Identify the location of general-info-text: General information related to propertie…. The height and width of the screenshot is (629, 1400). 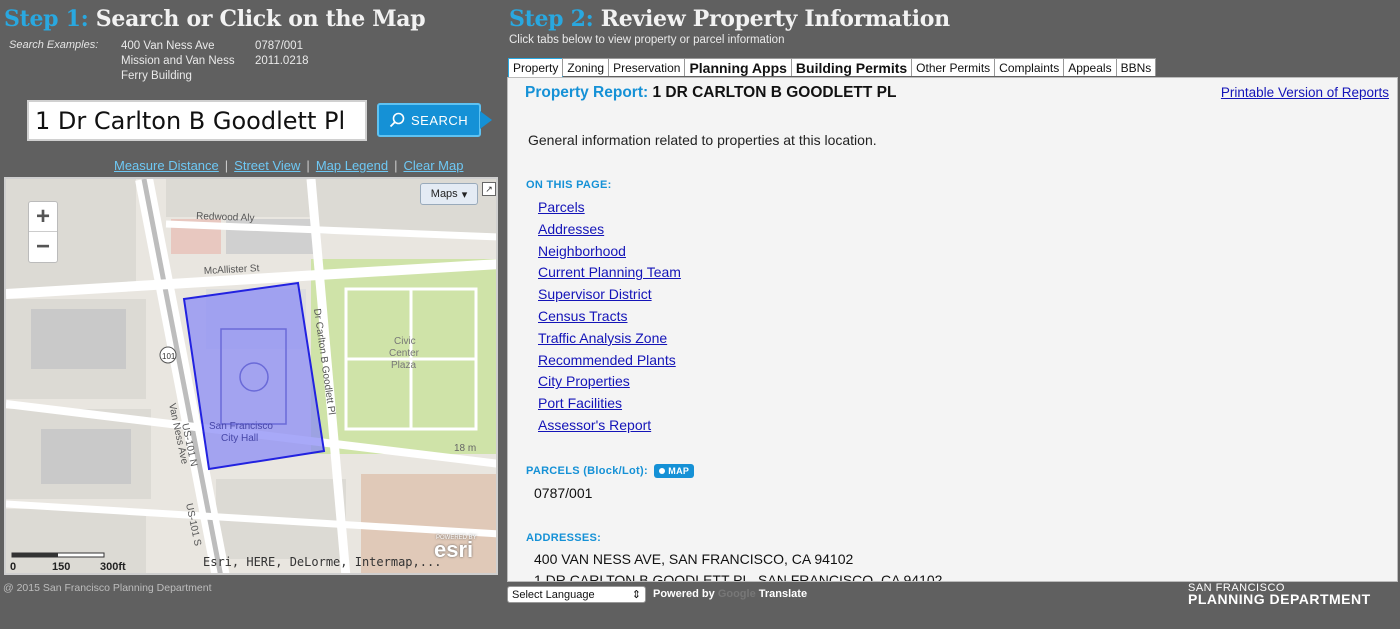
(702, 140).